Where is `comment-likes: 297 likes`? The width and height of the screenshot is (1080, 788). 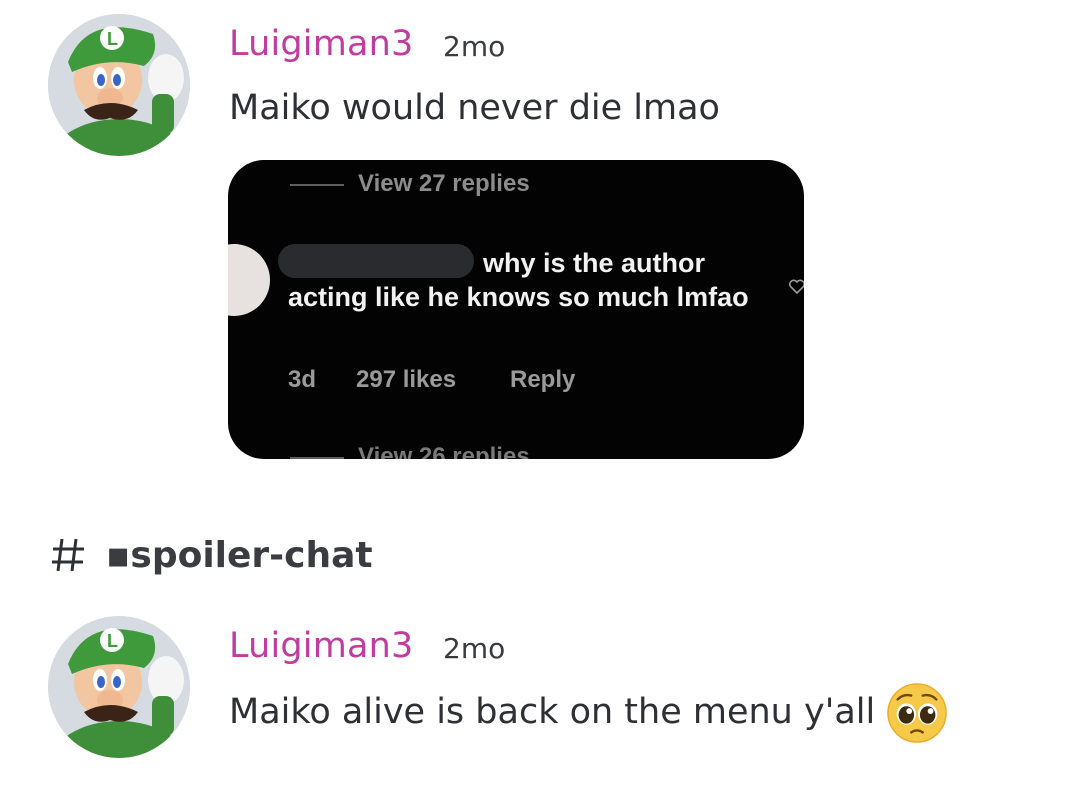 comment-likes: 297 likes is located at coordinates (406, 379).